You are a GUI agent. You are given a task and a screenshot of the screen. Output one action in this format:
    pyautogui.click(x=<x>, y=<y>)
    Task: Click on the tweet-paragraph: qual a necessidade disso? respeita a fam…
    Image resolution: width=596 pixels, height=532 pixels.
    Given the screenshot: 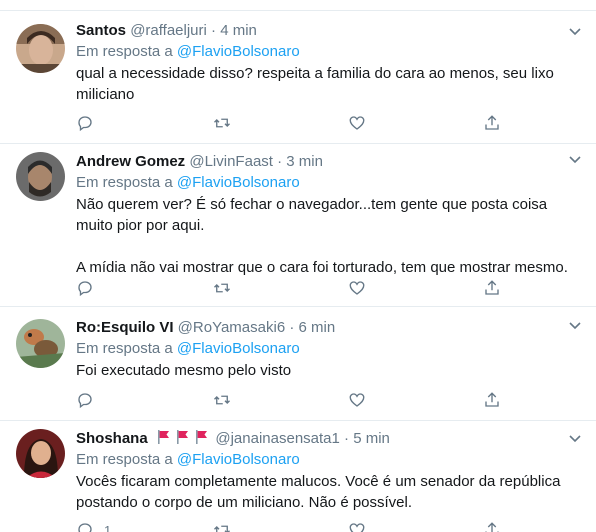 What is the action you would take?
    pyautogui.click(x=315, y=84)
    